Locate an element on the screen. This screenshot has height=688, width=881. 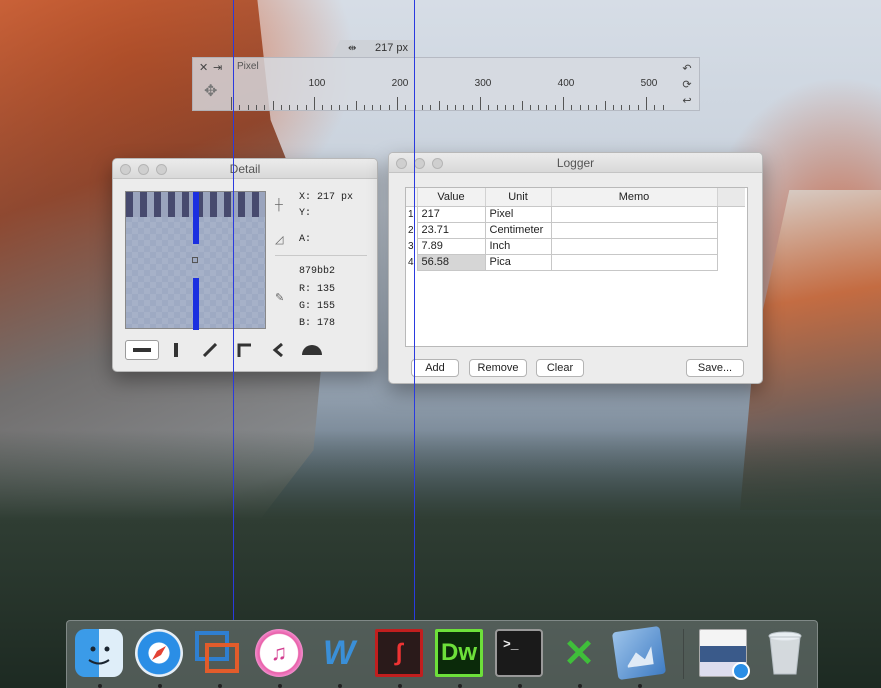
detail-titlebar: Detail is located at coordinates (245, 169).